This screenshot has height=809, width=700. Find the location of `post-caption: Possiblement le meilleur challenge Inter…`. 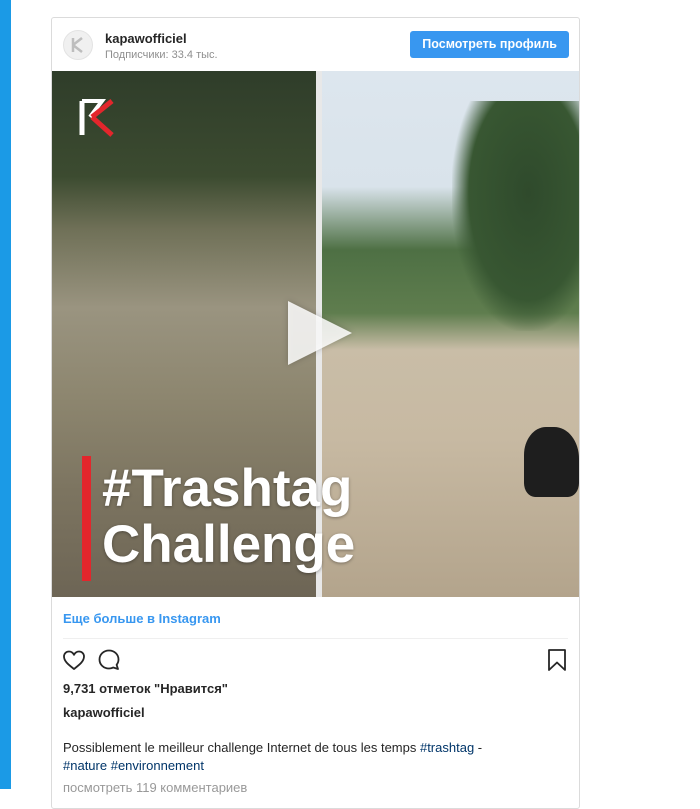

post-caption: Possiblement le meilleur challenge Inter… is located at coordinates (293, 757).